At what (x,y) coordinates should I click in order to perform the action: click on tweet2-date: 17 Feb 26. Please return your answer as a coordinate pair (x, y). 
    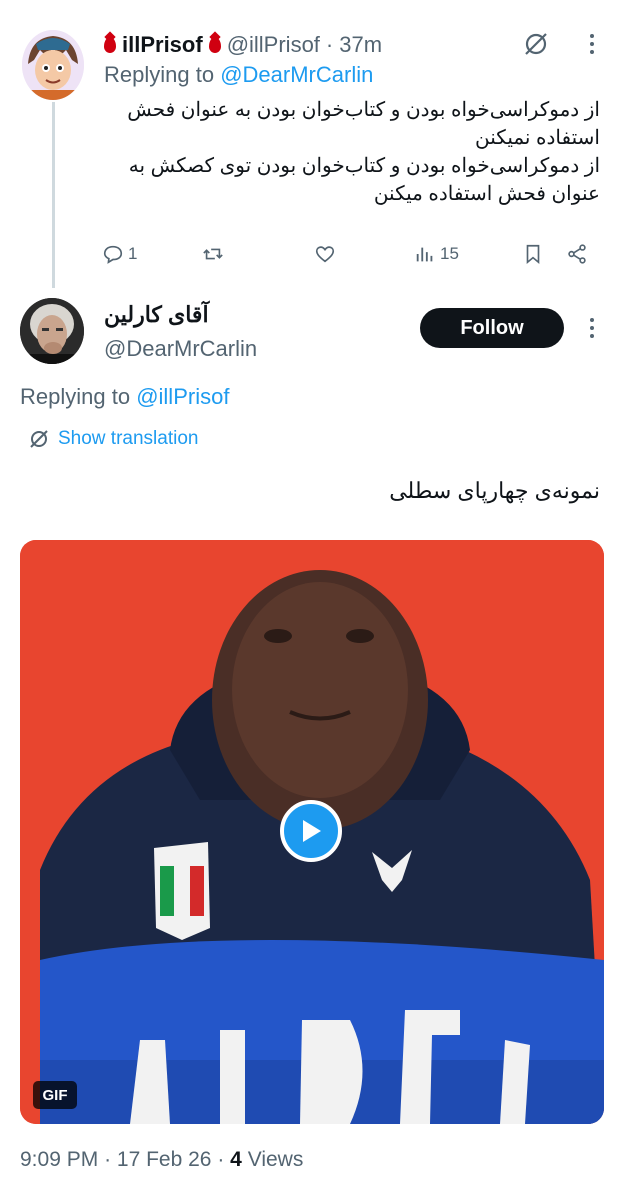
    Looking at the image, I should click on (164, 1159).